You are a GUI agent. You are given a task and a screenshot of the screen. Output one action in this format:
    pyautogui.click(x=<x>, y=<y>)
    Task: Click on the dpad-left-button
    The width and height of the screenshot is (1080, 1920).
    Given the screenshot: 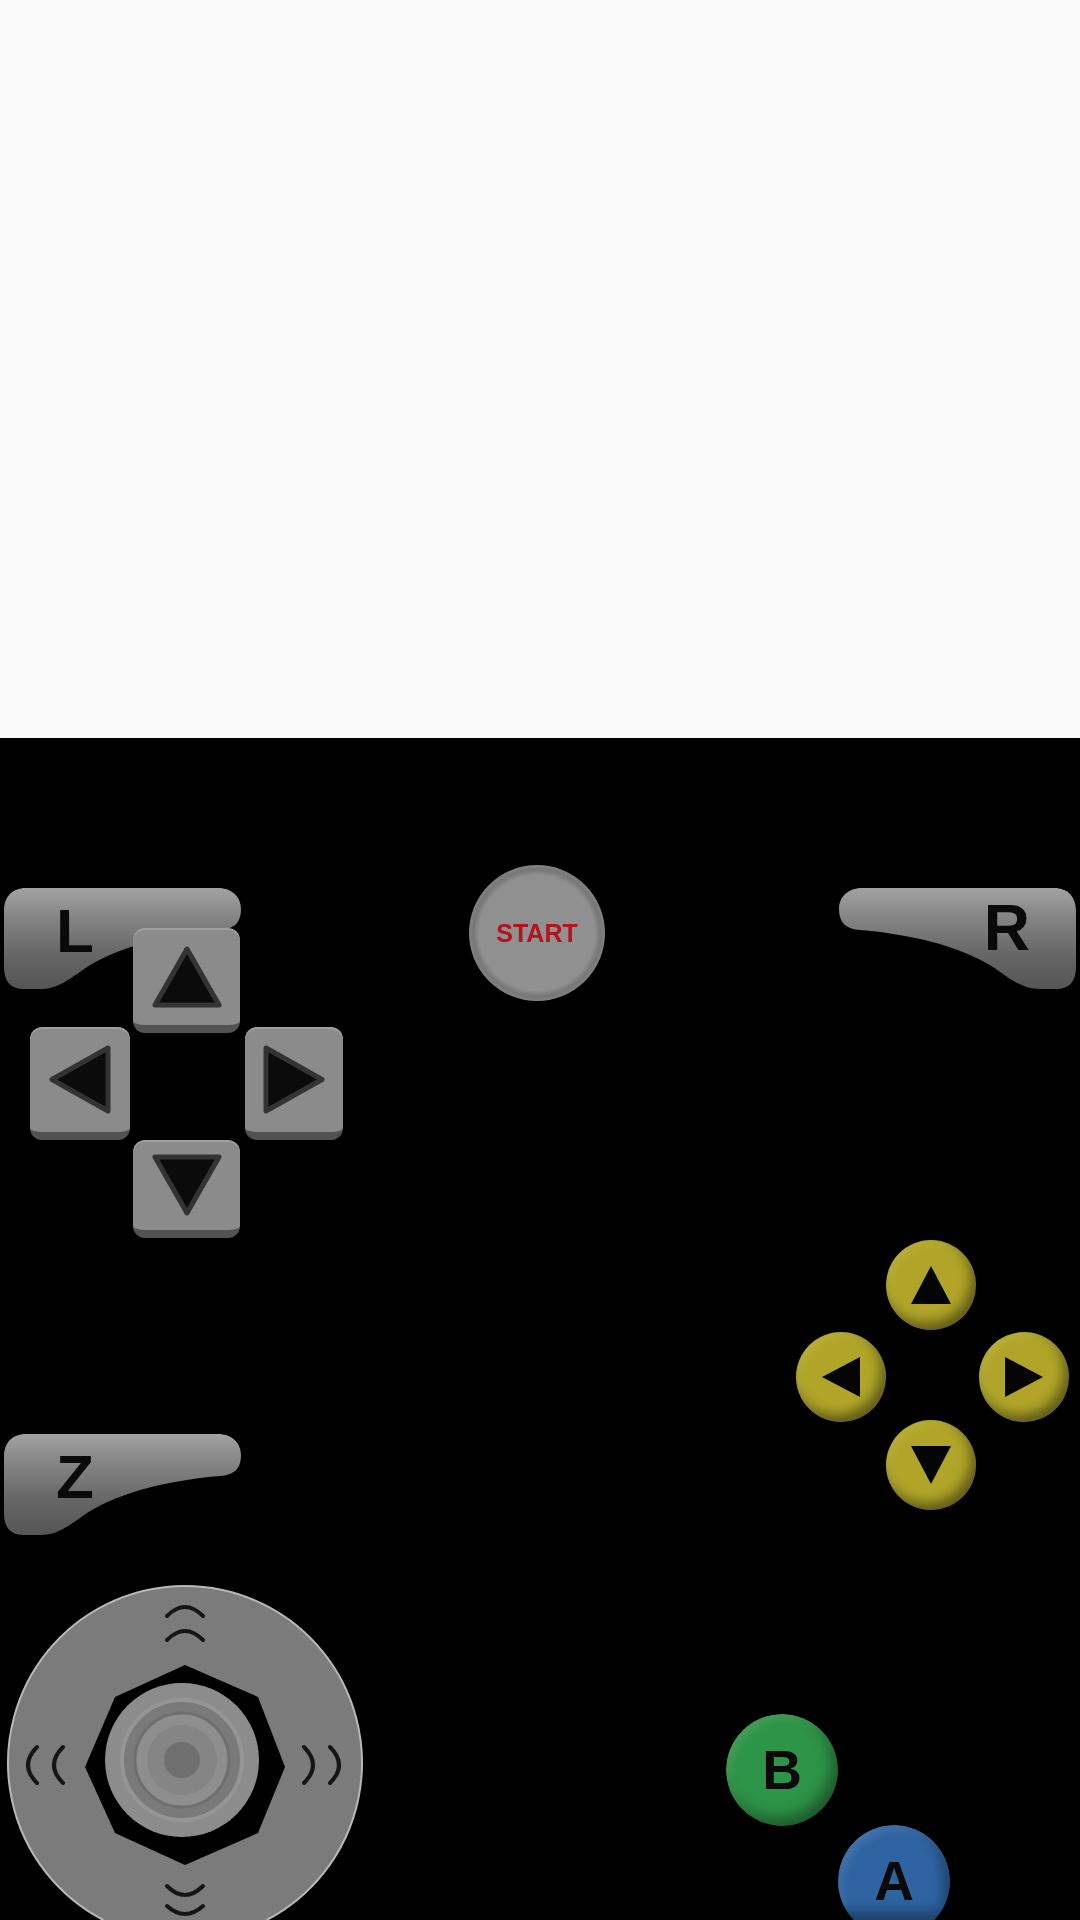 What is the action you would take?
    pyautogui.click(x=80, y=1083)
    